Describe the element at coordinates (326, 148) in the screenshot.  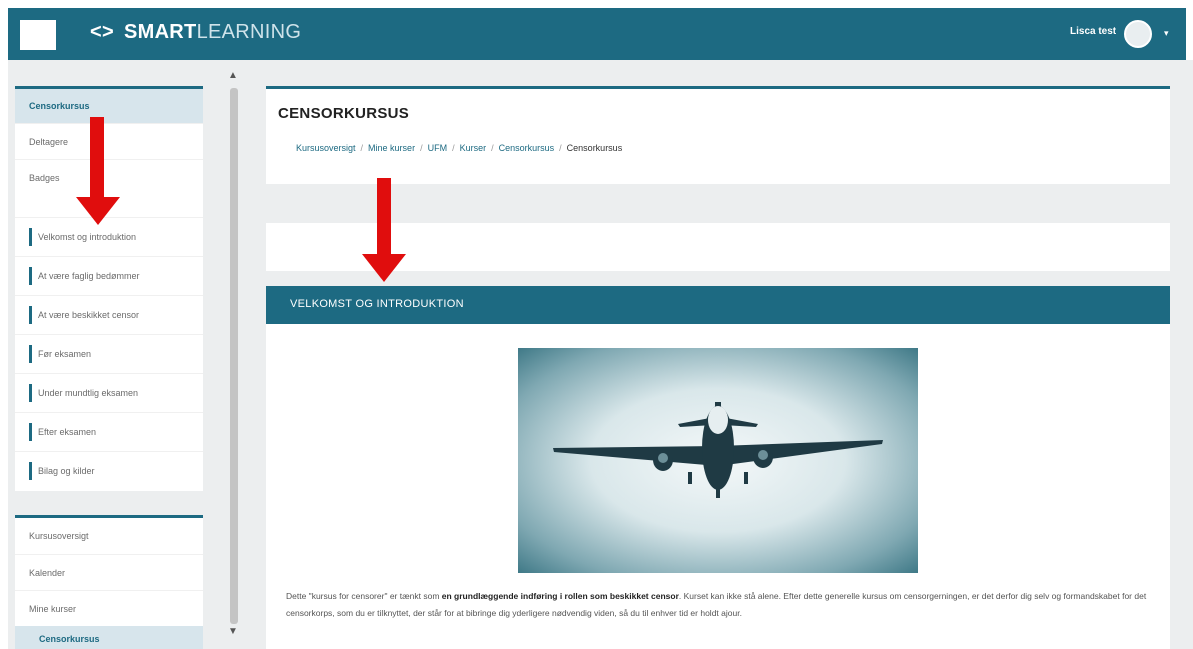
I see `breadcrumb-link: Kursusoversigt` at that location.